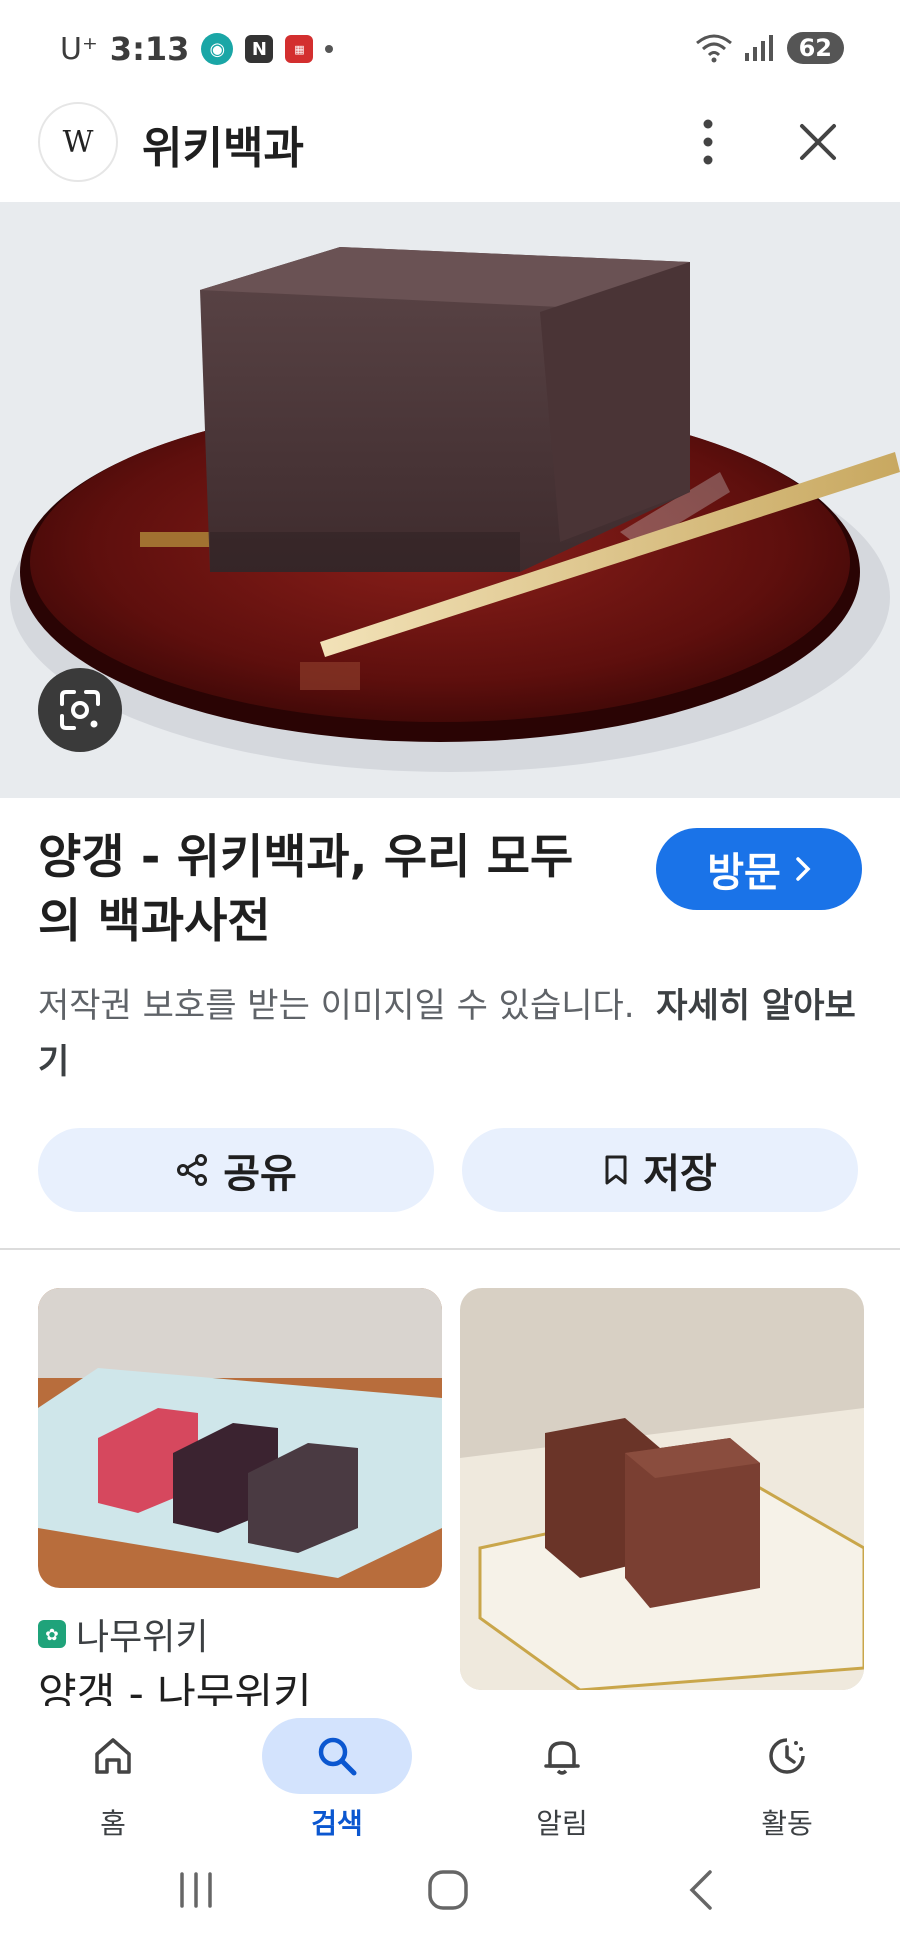 This screenshot has width=900, height=1950. Describe the element at coordinates (337, 1756) in the screenshot. I see `search-icon` at that location.